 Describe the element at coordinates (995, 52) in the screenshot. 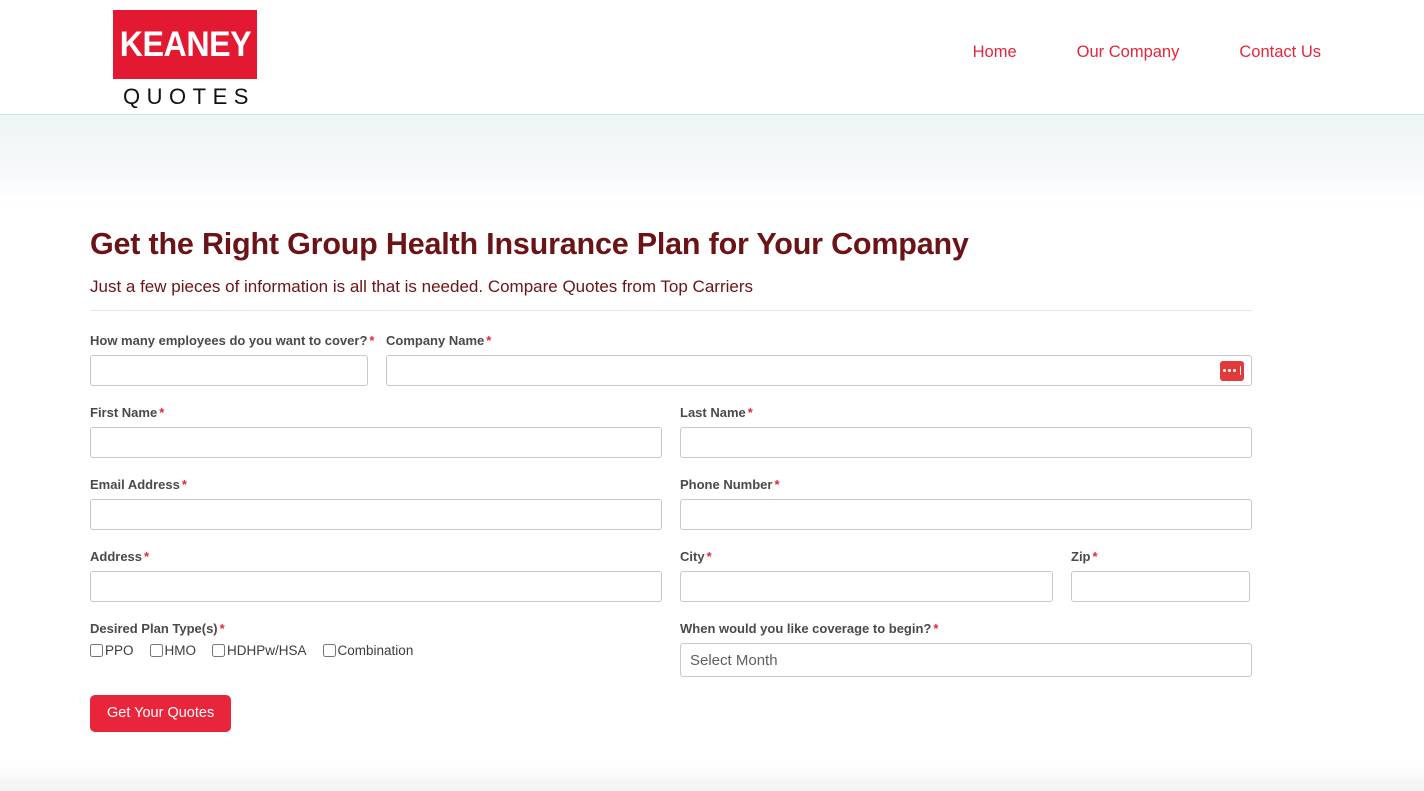

I see `nav-link-home: Home` at that location.